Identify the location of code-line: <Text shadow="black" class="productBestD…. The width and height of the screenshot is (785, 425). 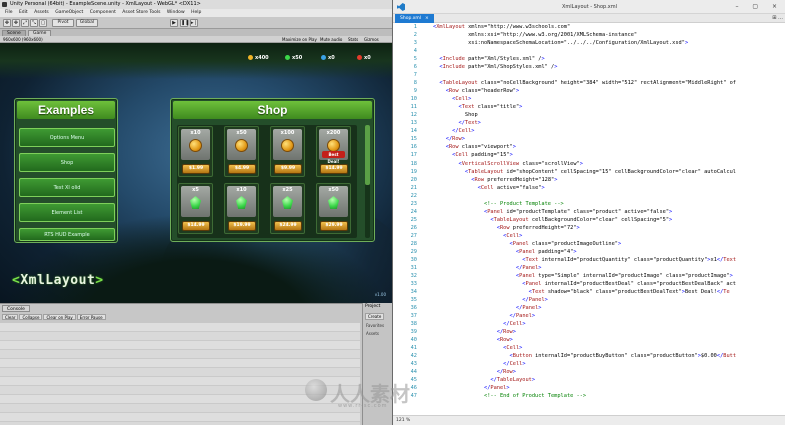
(581, 292).